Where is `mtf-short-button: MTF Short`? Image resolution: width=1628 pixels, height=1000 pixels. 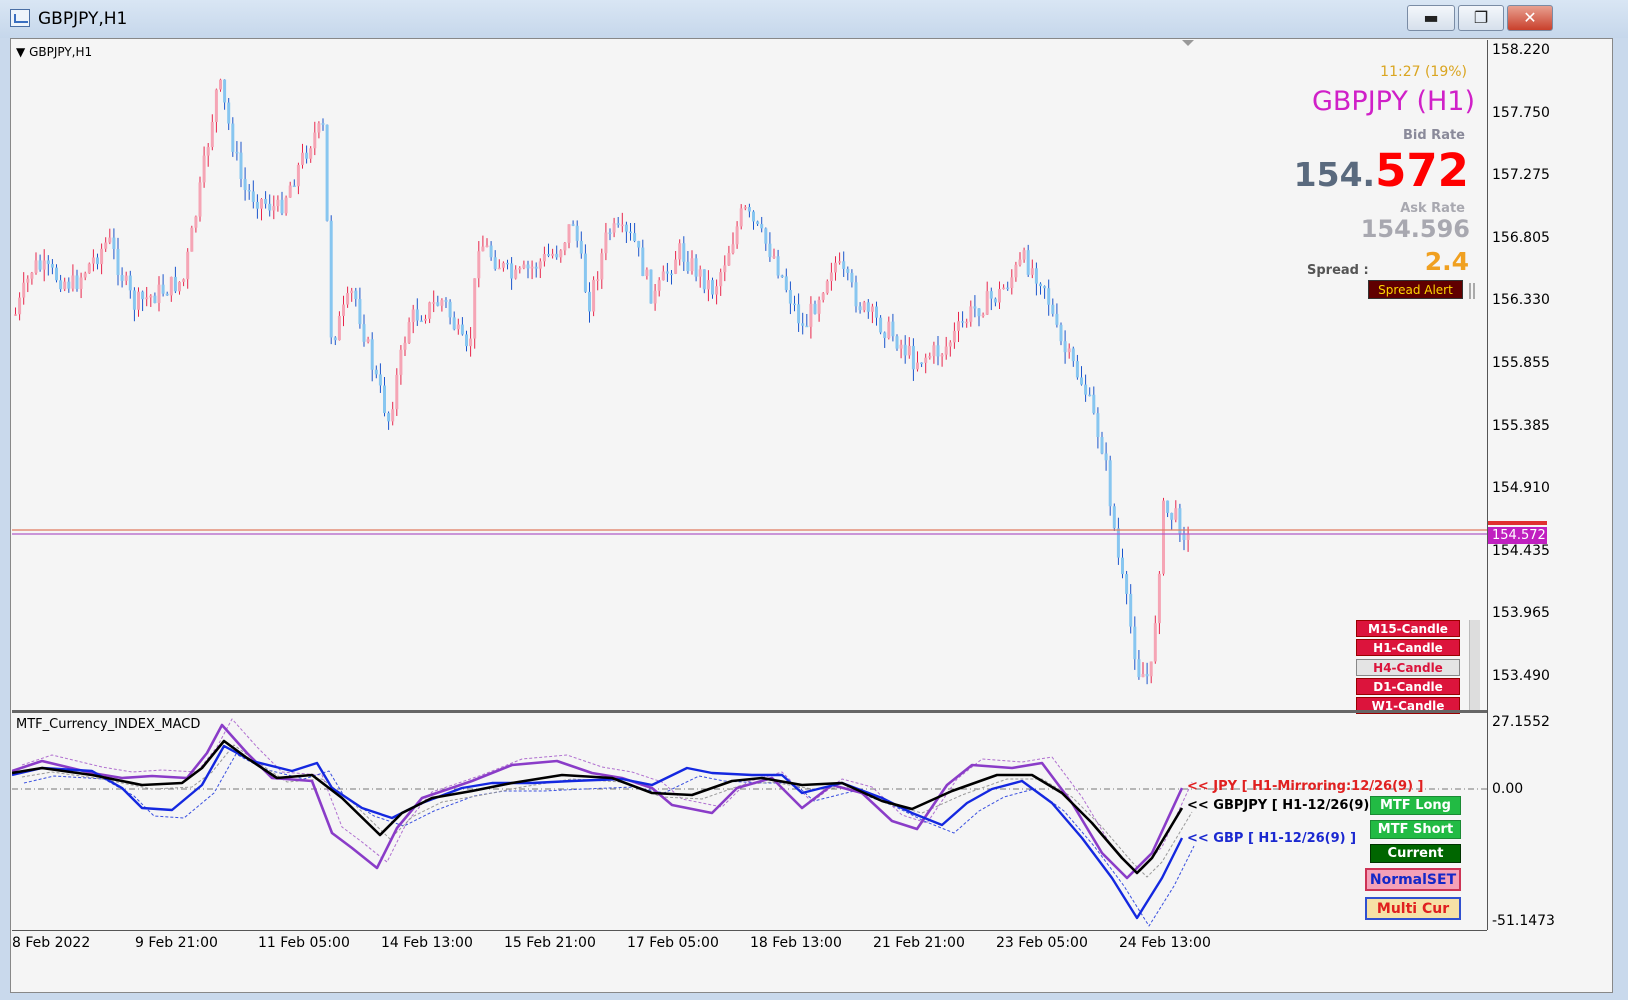 mtf-short-button: MTF Short is located at coordinates (1415, 829).